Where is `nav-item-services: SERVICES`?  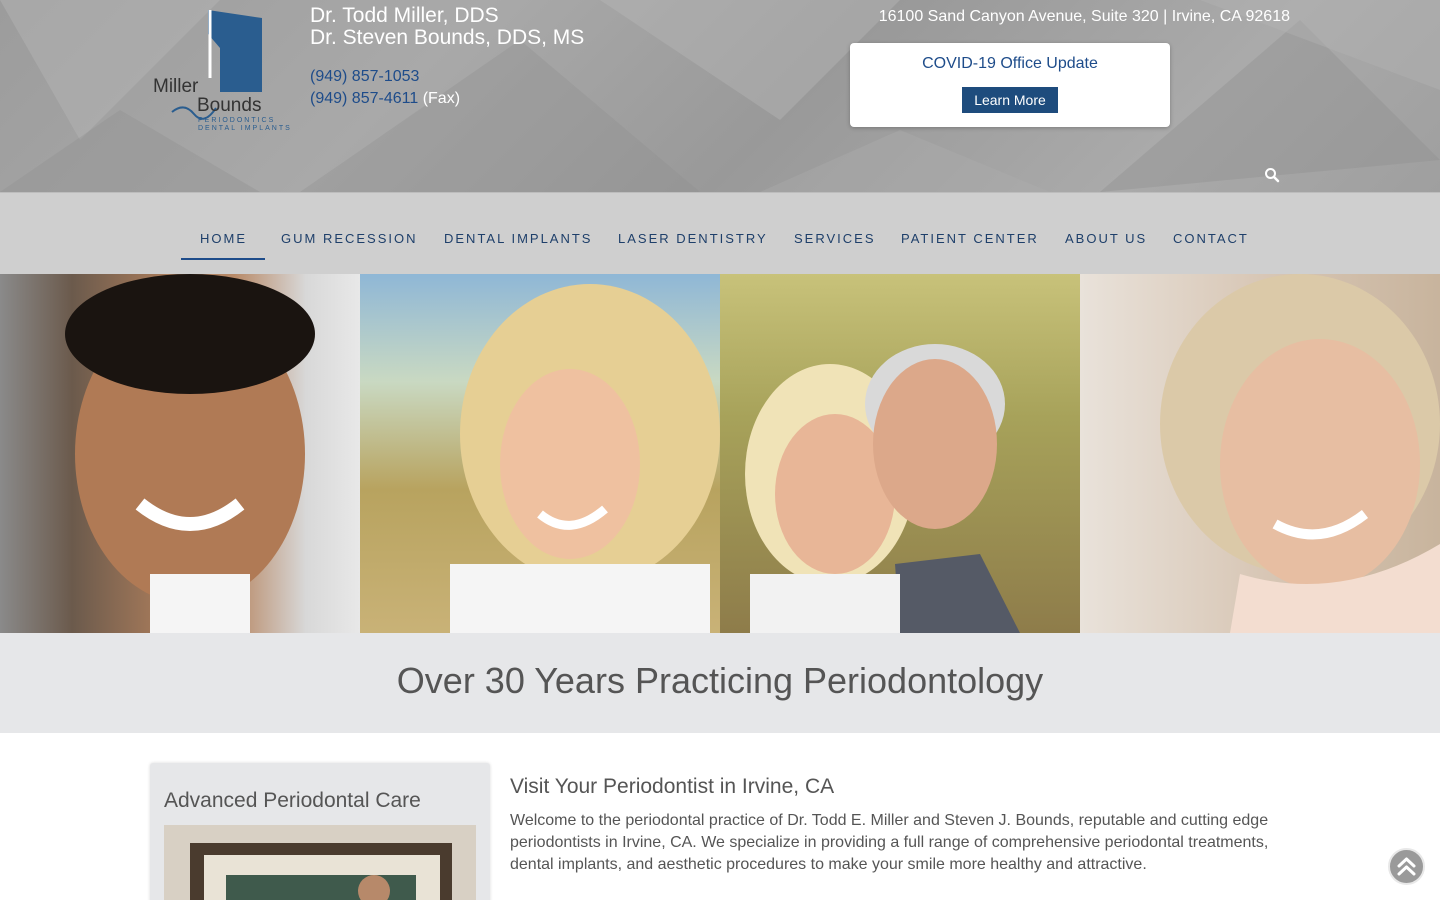
nav-item-services: SERVICES is located at coordinates (835, 238).